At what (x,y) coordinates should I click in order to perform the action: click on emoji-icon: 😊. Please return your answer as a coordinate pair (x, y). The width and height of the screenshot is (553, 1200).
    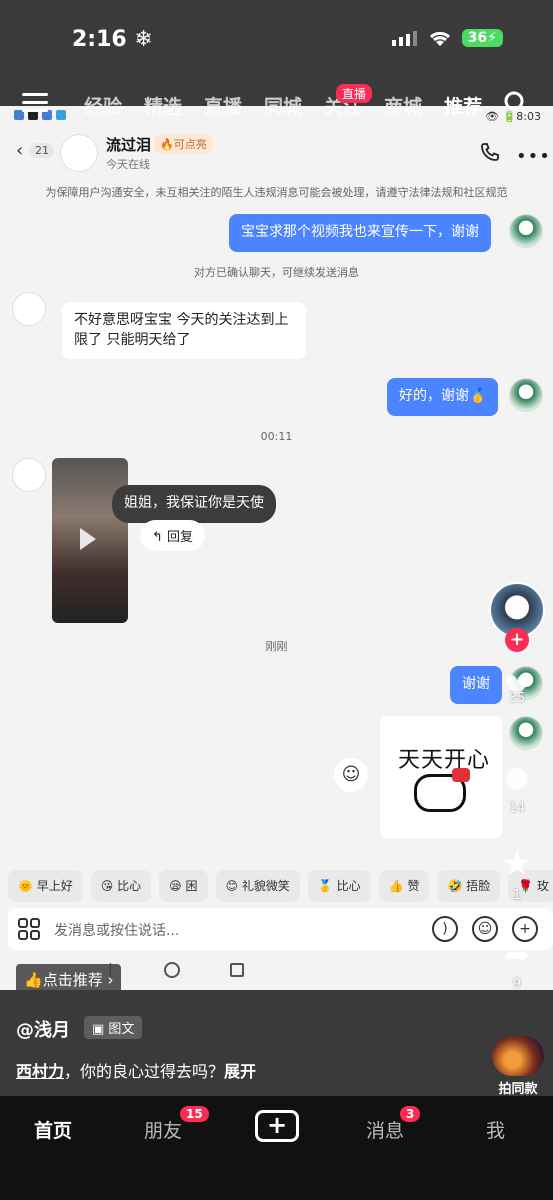
    Looking at the image, I should click on (232, 886).